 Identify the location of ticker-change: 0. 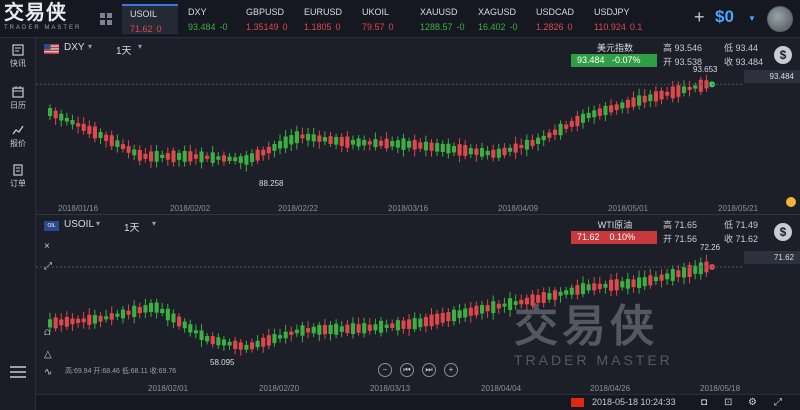
(159, 29).